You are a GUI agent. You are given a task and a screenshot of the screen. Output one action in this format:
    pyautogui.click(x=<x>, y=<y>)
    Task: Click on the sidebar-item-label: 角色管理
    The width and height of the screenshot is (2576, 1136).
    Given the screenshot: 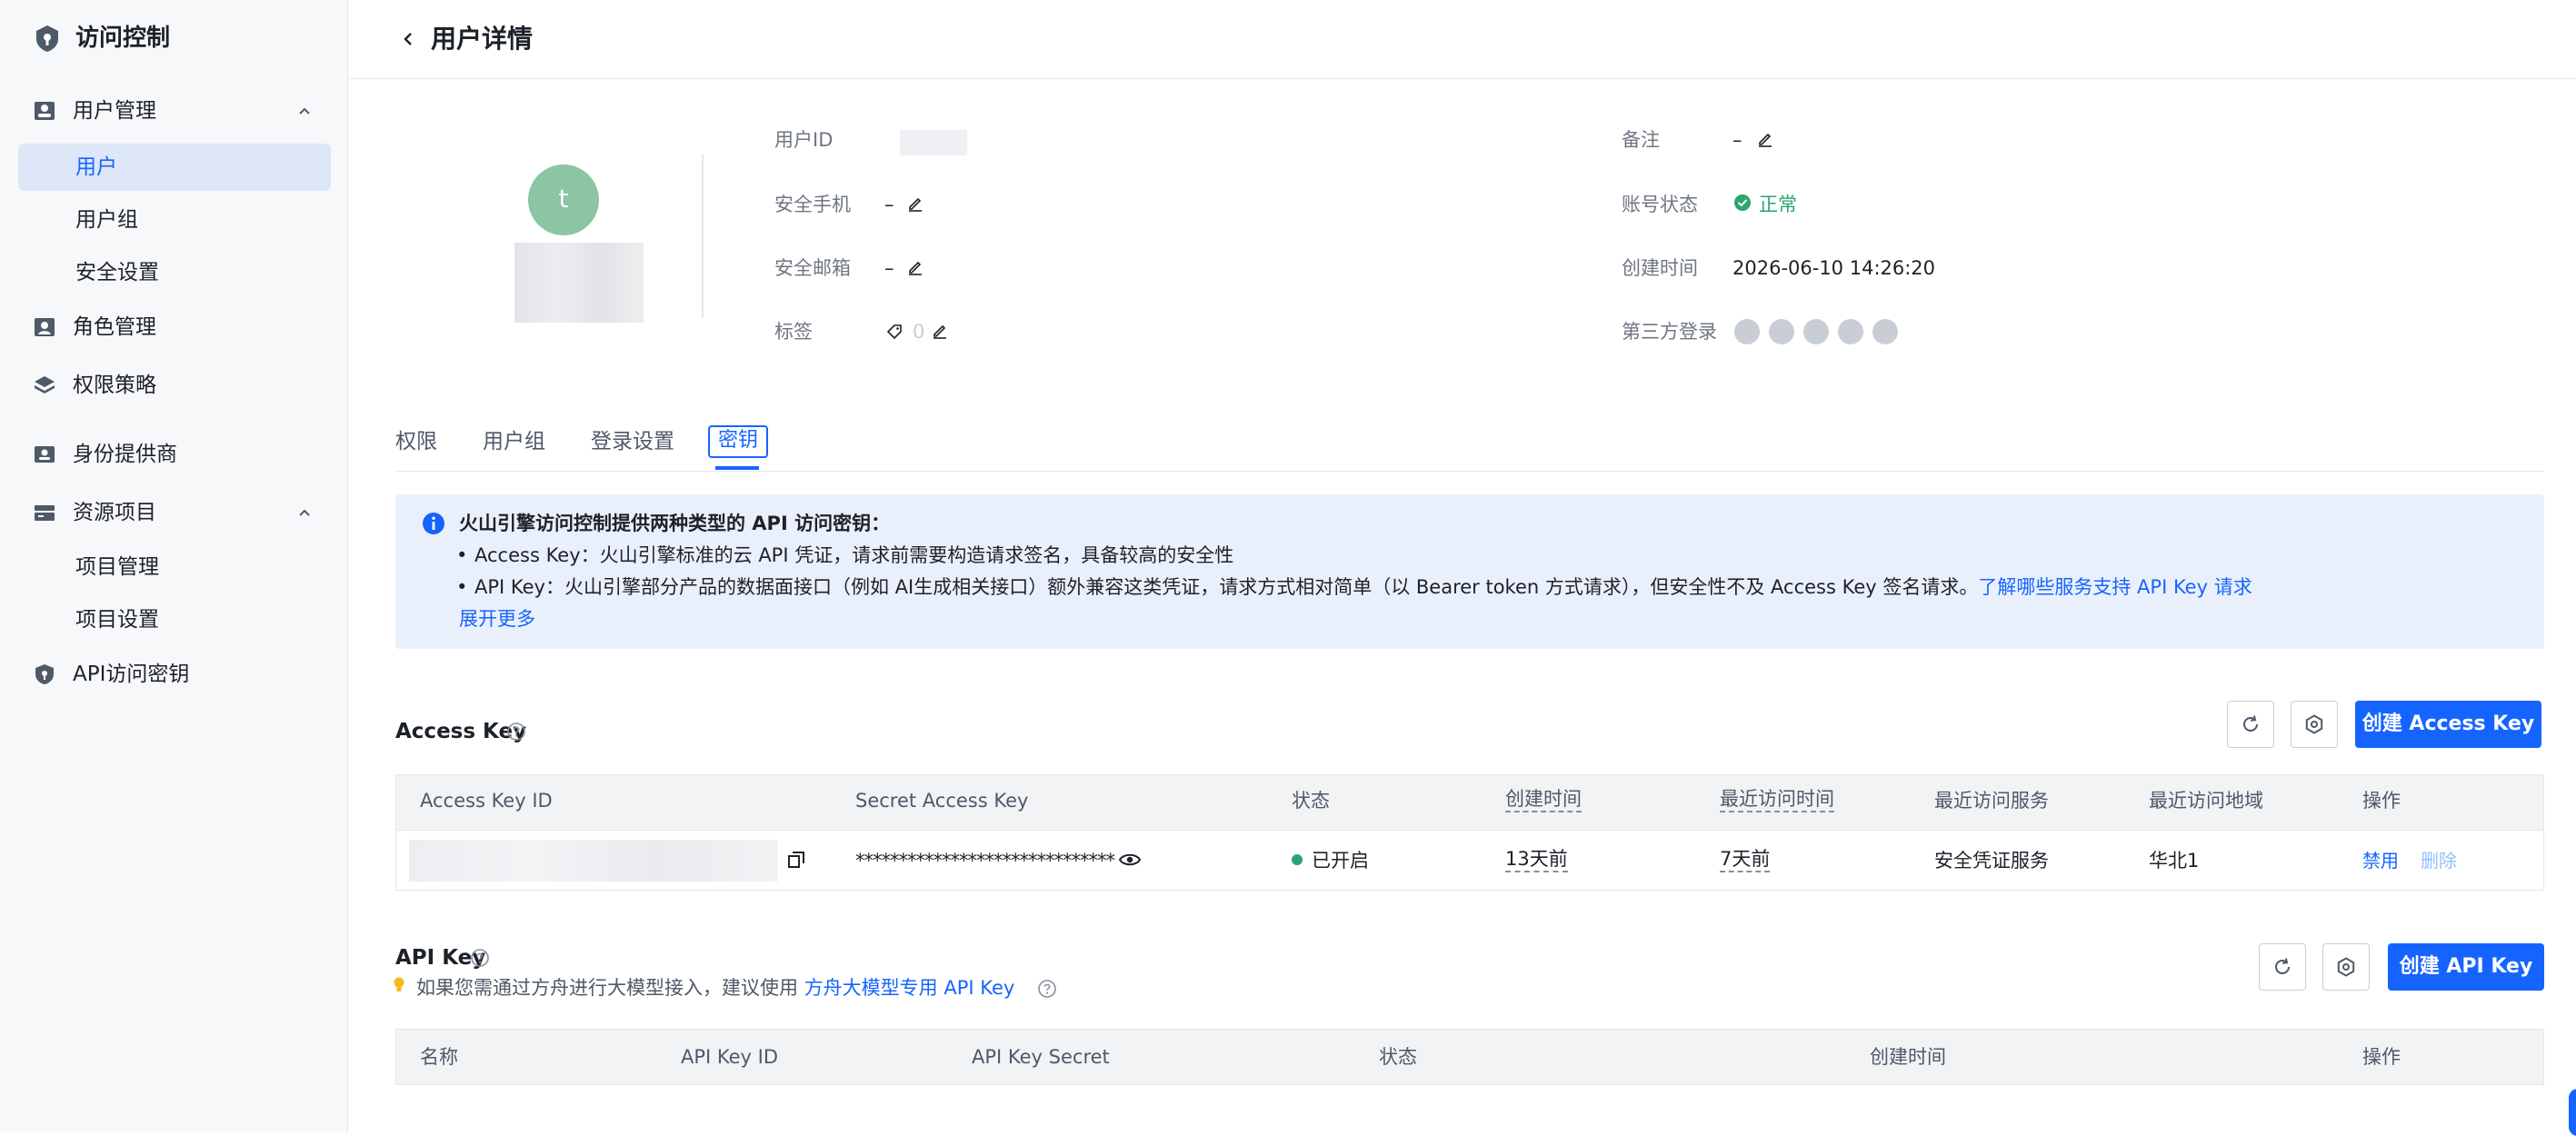 What is the action you would take?
    pyautogui.click(x=114, y=327)
    